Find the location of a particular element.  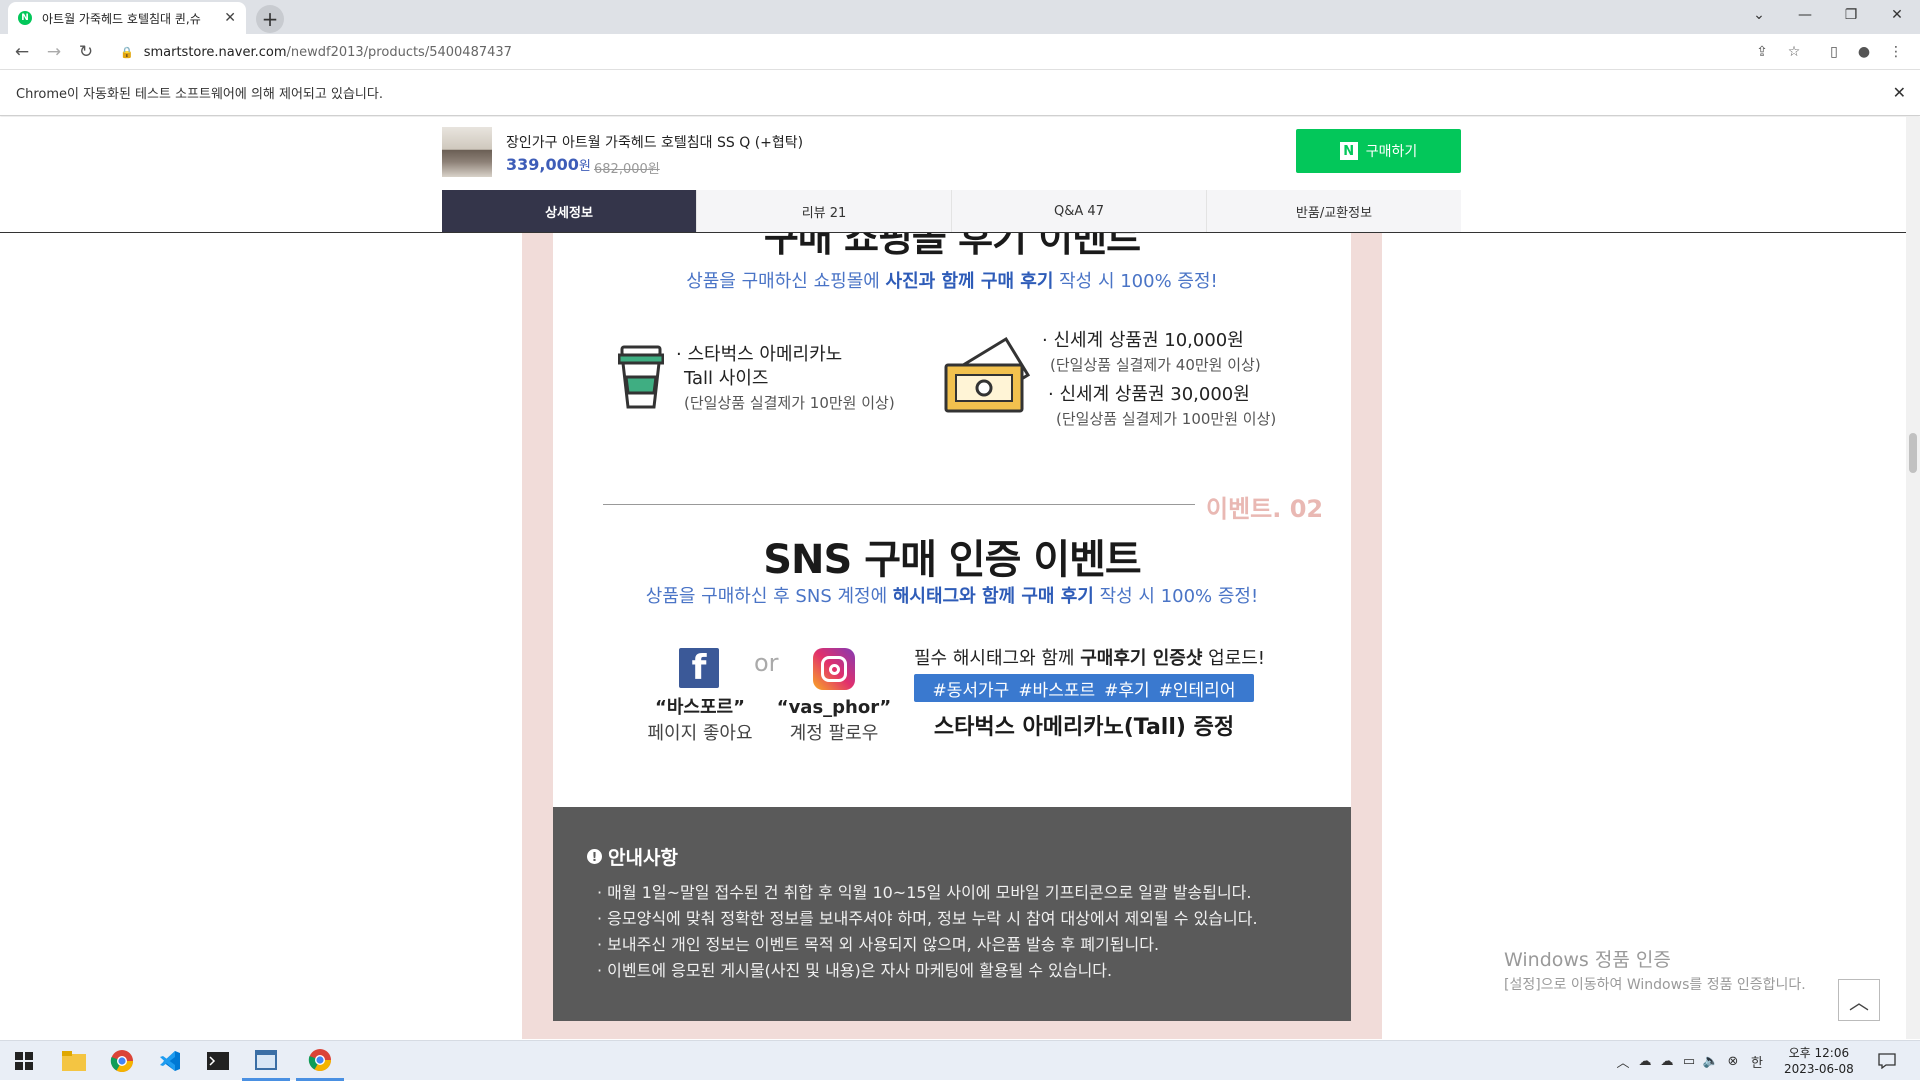

share-icon: ⇪ is located at coordinates (1762, 52).